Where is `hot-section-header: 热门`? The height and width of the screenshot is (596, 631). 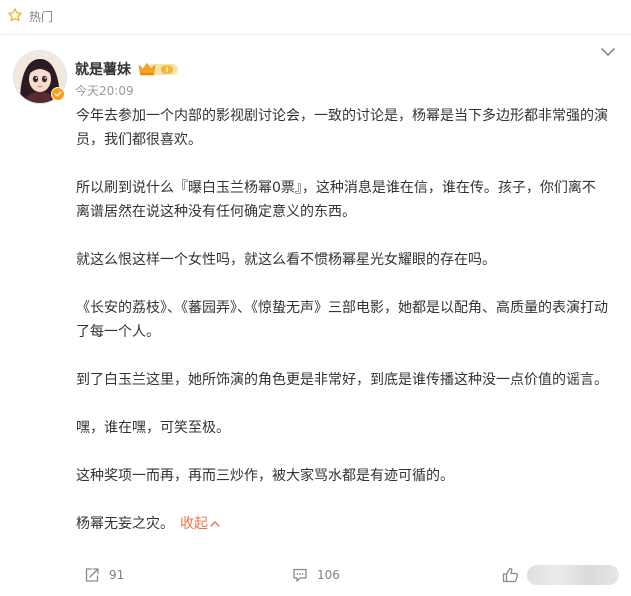
hot-section-header: 热门 is located at coordinates (315, 17).